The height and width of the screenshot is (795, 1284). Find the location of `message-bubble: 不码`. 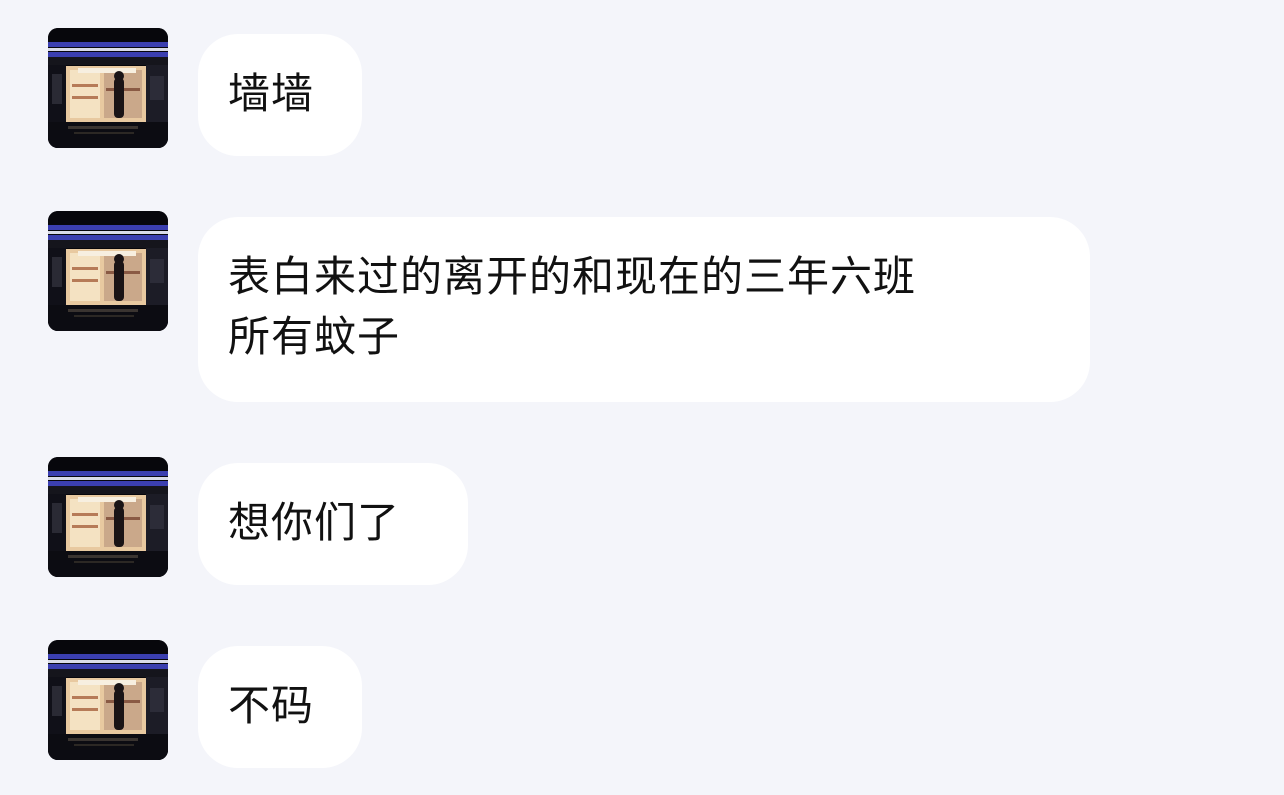

message-bubble: 不码 is located at coordinates (280, 707).